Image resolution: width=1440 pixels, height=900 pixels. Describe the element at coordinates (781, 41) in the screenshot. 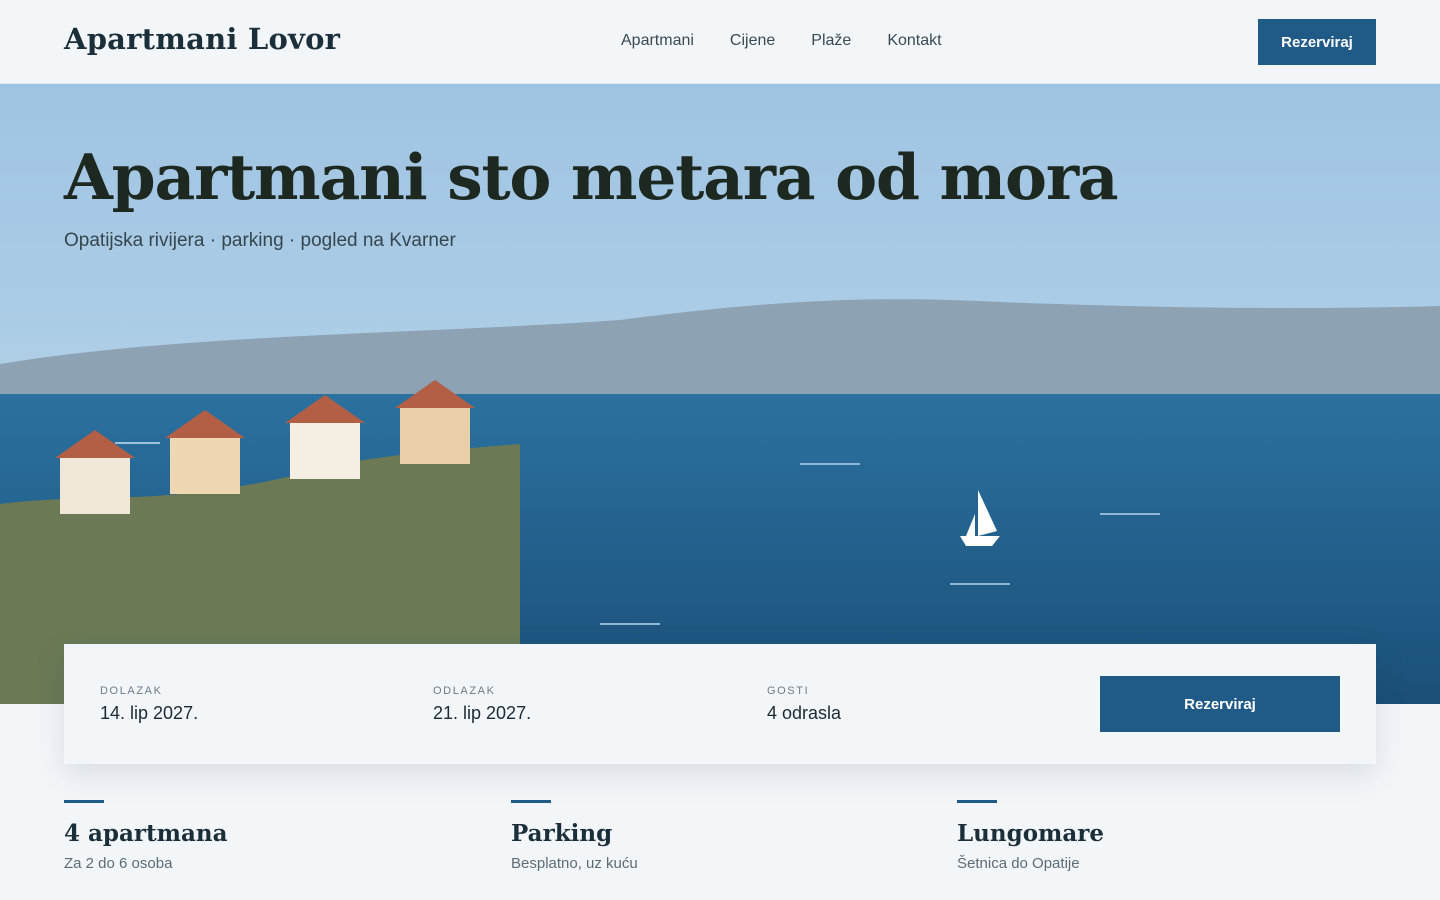

I see `main-nav: Apartmani Cijene Plaže Kontakt` at that location.